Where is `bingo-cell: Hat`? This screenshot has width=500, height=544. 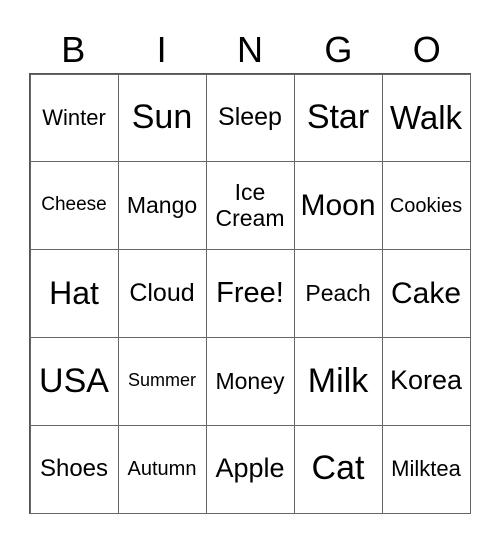
bingo-cell: Hat is located at coordinates (74, 293).